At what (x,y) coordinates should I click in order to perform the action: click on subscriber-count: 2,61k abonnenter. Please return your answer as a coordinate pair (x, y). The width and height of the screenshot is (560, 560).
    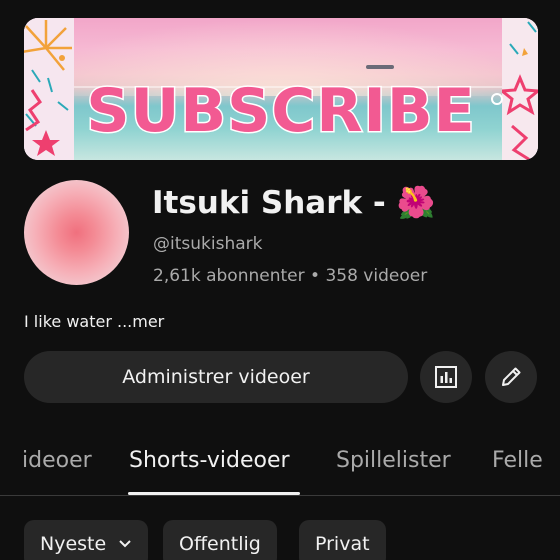
    Looking at the image, I should click on (229, 276).